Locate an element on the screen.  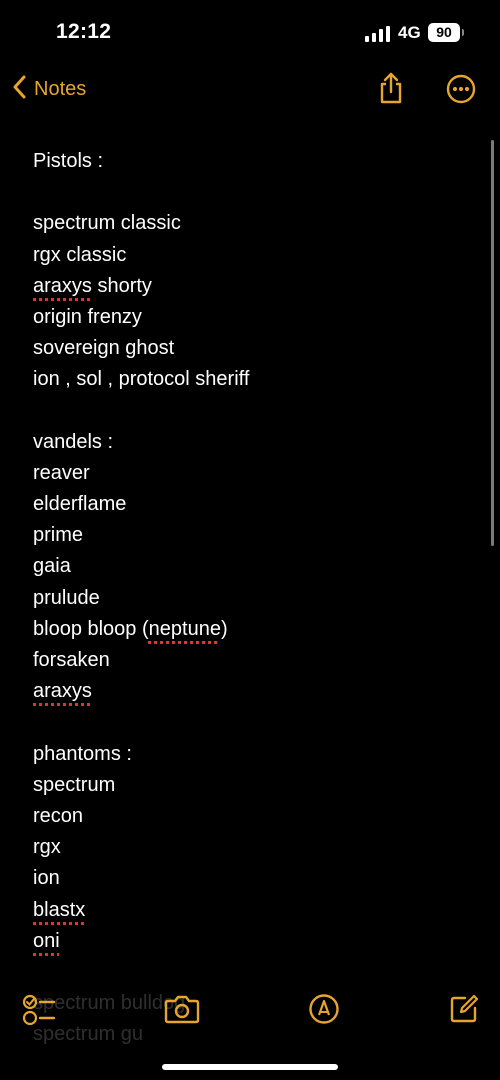
battery-icon: 90 is located at coordinates (446, 32).